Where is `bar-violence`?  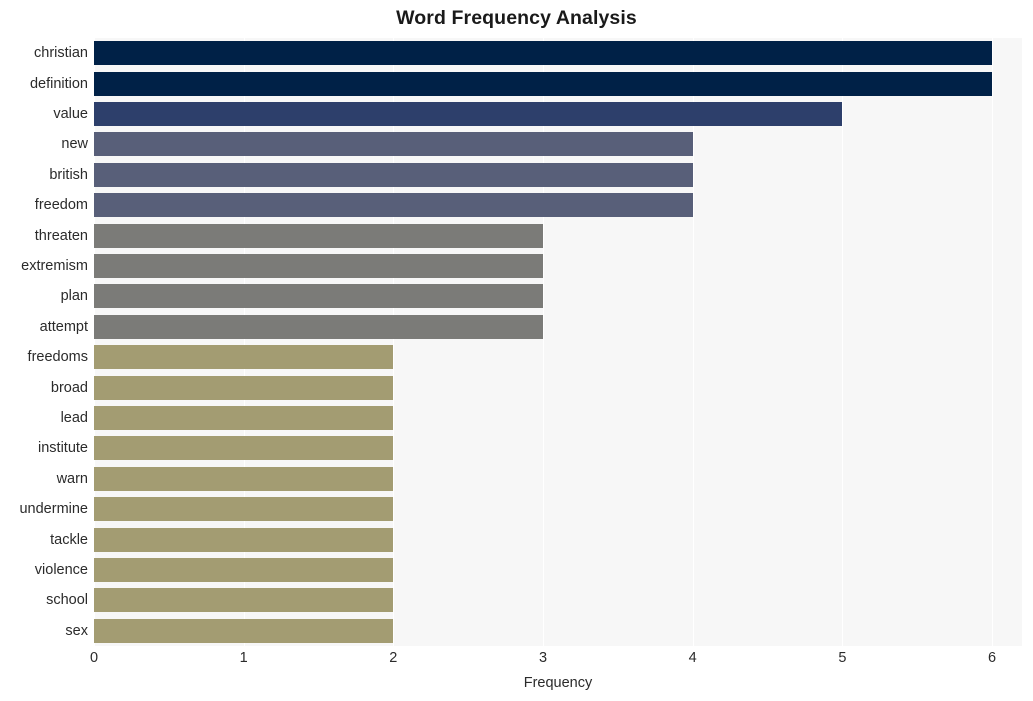 bar-violence is located at coordinates (244, 570).